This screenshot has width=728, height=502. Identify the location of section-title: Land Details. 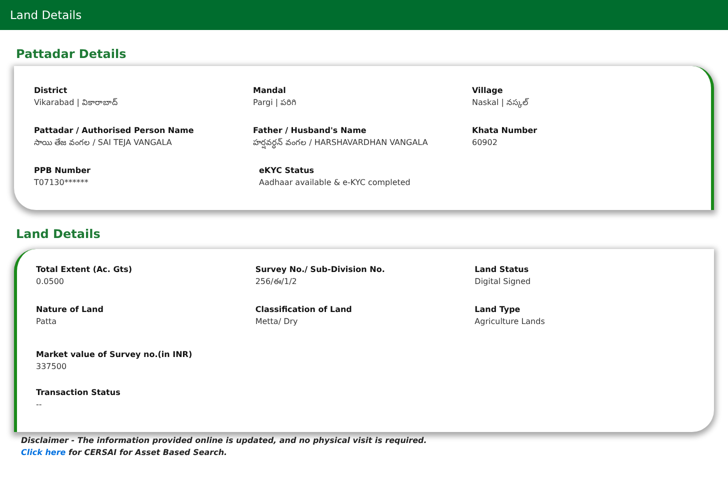
(59, 234).